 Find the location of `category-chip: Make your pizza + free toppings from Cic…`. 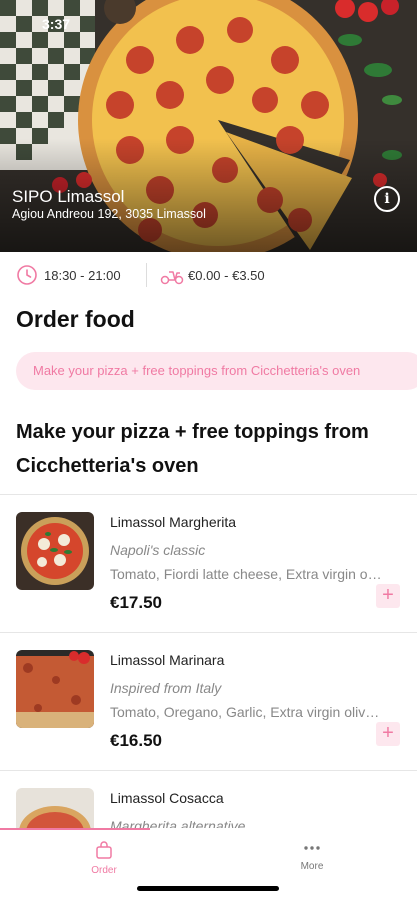

category-chip: Make your pizza + free toppings from Cic… is located at coordinates (216, 371).